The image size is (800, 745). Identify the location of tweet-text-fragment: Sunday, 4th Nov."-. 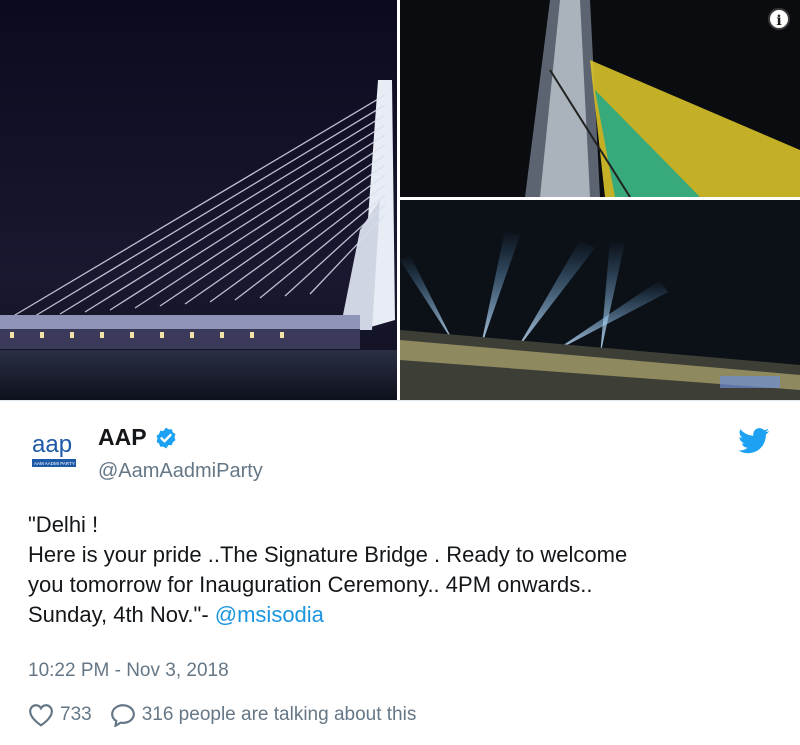
(121, 614).